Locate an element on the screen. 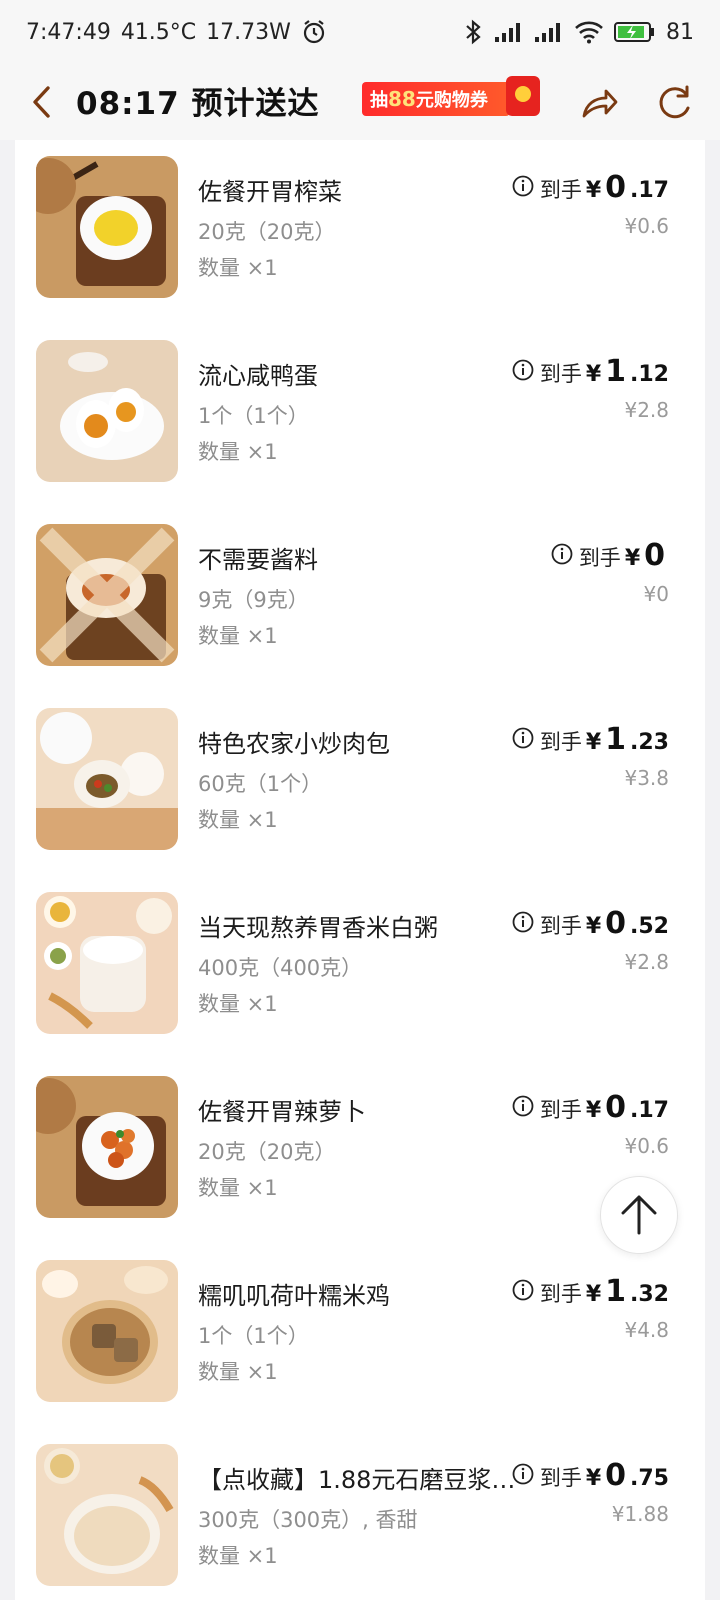 Image resolution: width=720 pixels, height=1600 pixels. list-item: 流心咸鸭蛋 1个（1个） 数量 ×1 到手 ¥1.12 ¥2.8 is located at coordinates (360, 408).